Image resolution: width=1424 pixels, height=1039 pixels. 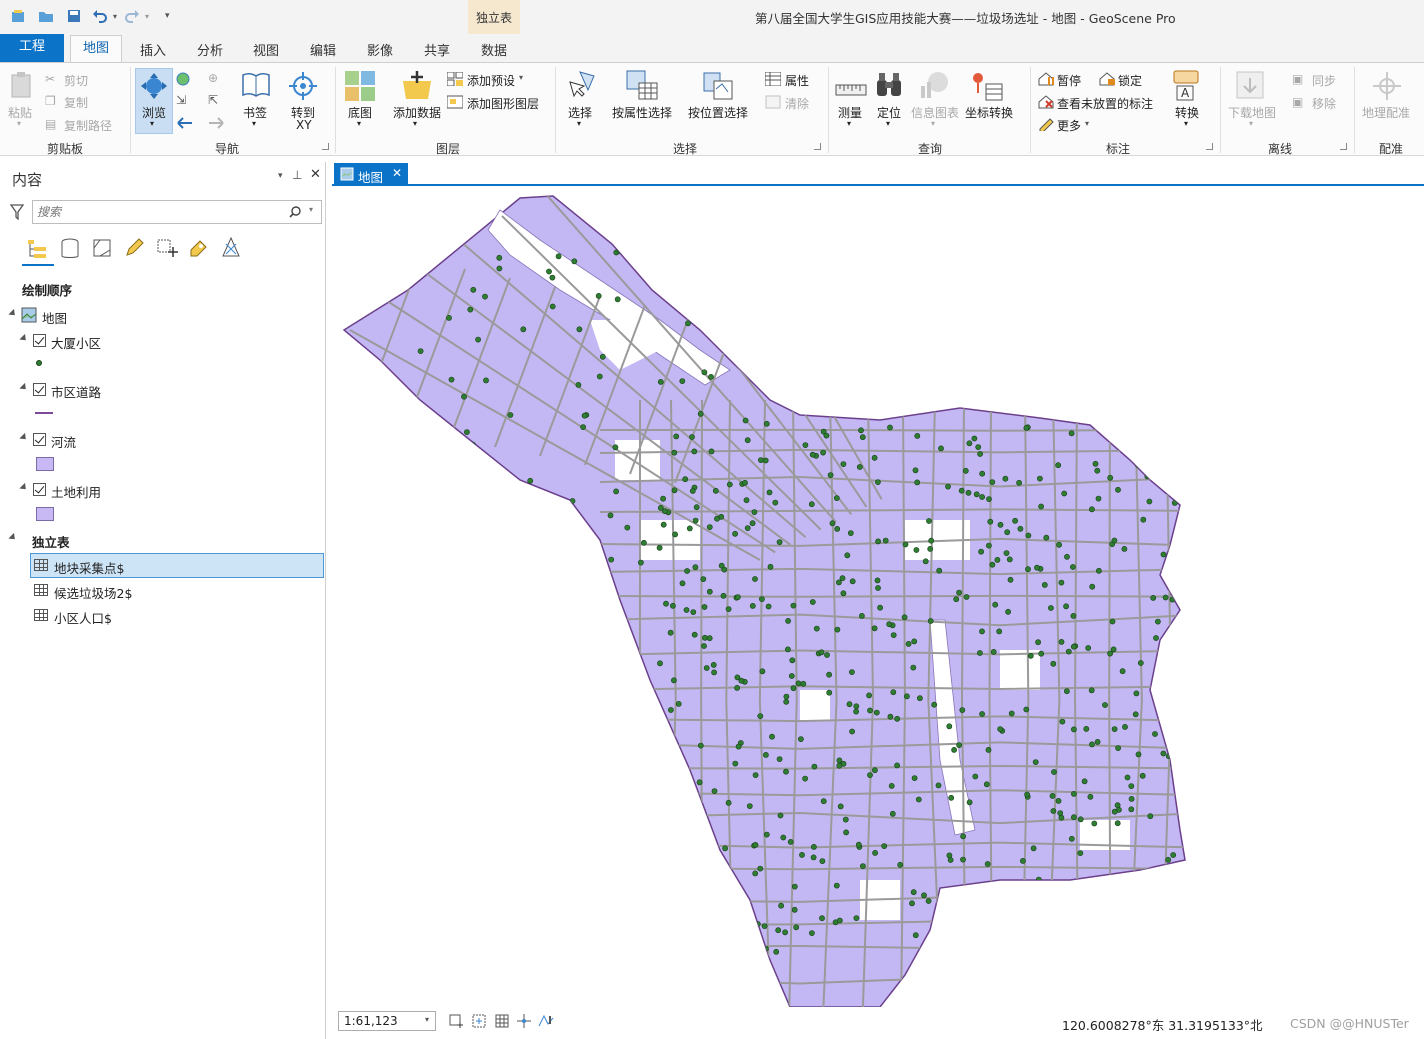 I want to click on search-options-icon: ▾, so click(x=311, y=209).